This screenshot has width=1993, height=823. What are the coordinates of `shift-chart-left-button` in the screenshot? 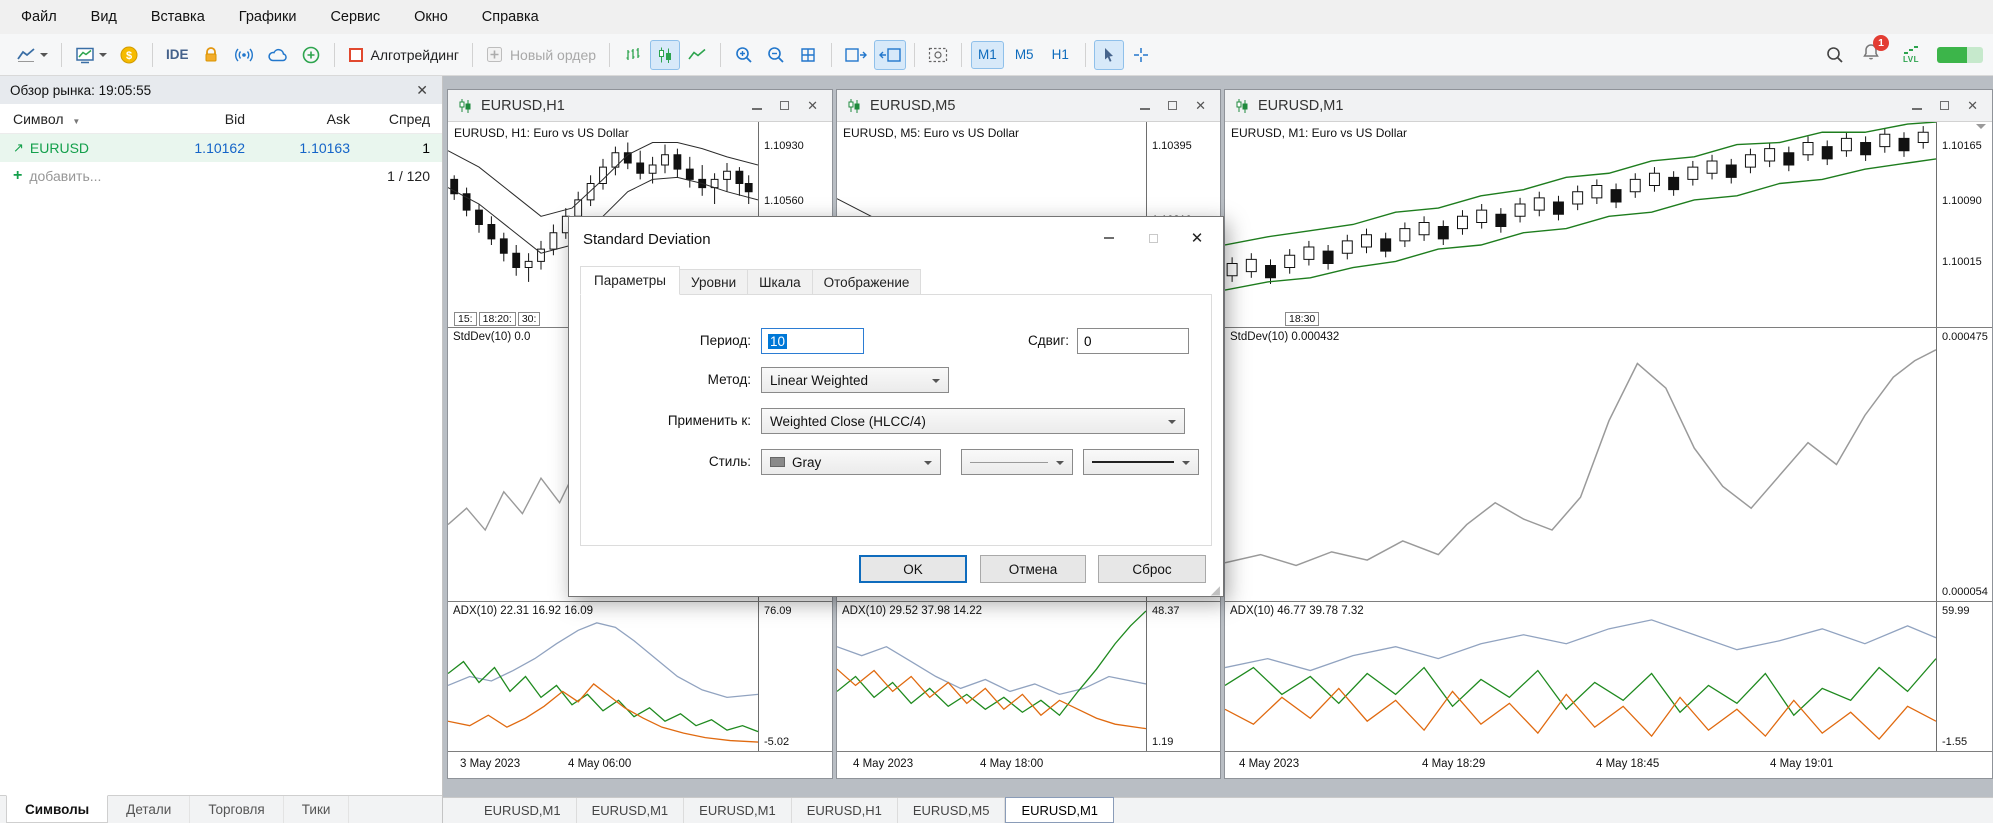 It's located at (890, 54).